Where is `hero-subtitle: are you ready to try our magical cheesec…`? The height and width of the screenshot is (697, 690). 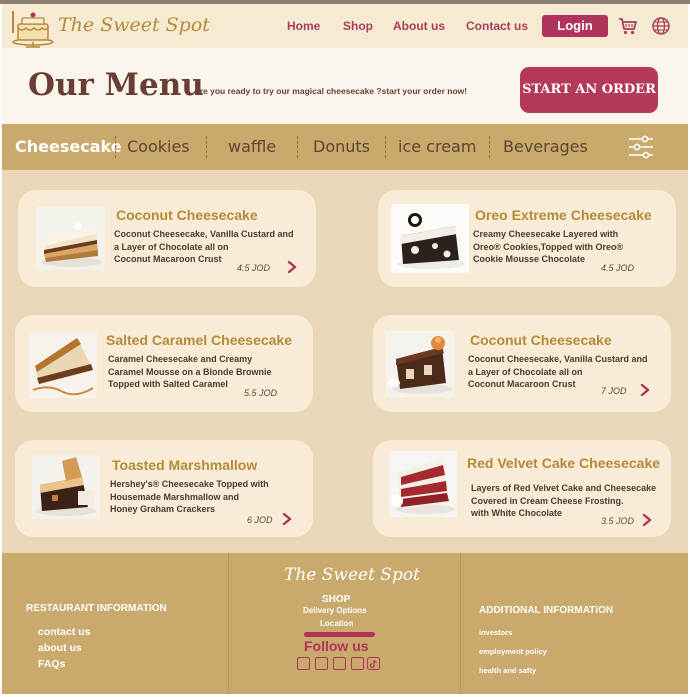
hero-subtitle: are you ready to try our magical cheesec… is located at coordinates (331, 91).